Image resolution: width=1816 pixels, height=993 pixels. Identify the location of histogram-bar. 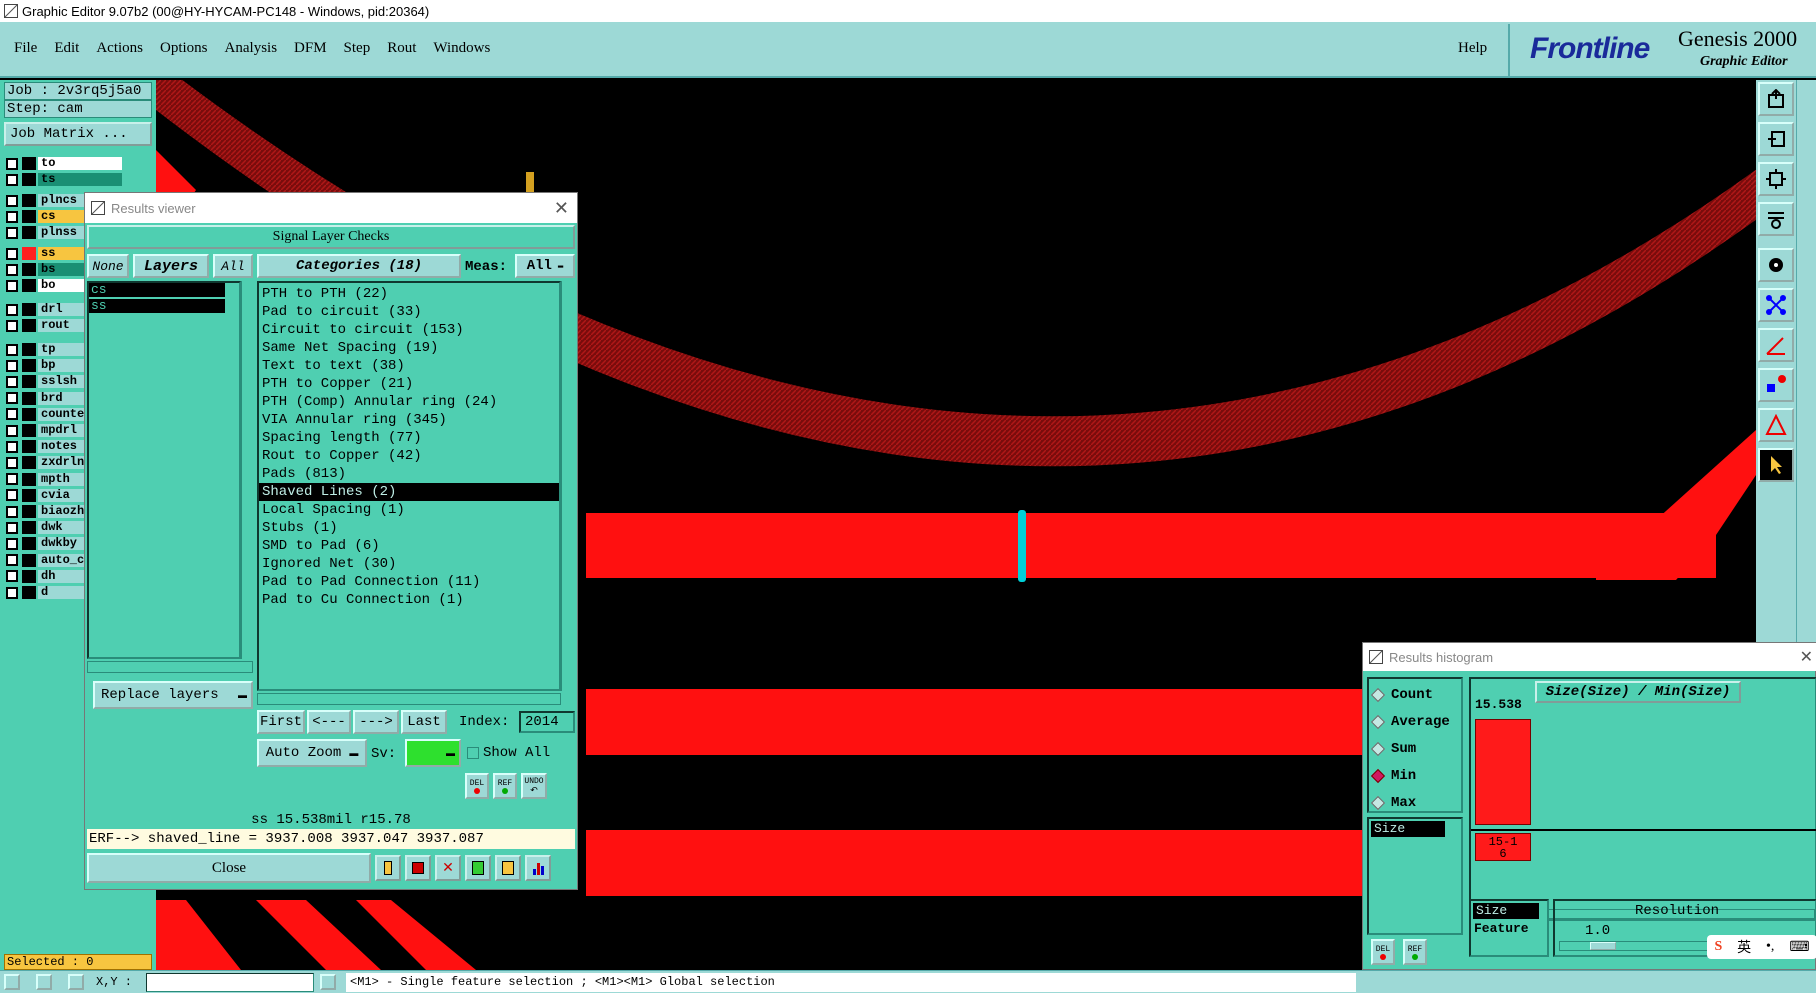
(1503, 772).